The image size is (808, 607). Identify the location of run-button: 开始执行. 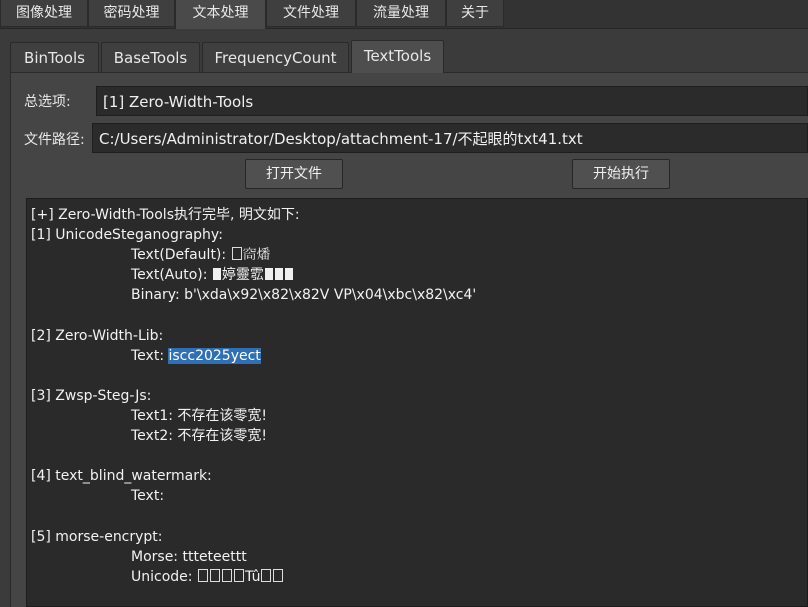
(621, 174).